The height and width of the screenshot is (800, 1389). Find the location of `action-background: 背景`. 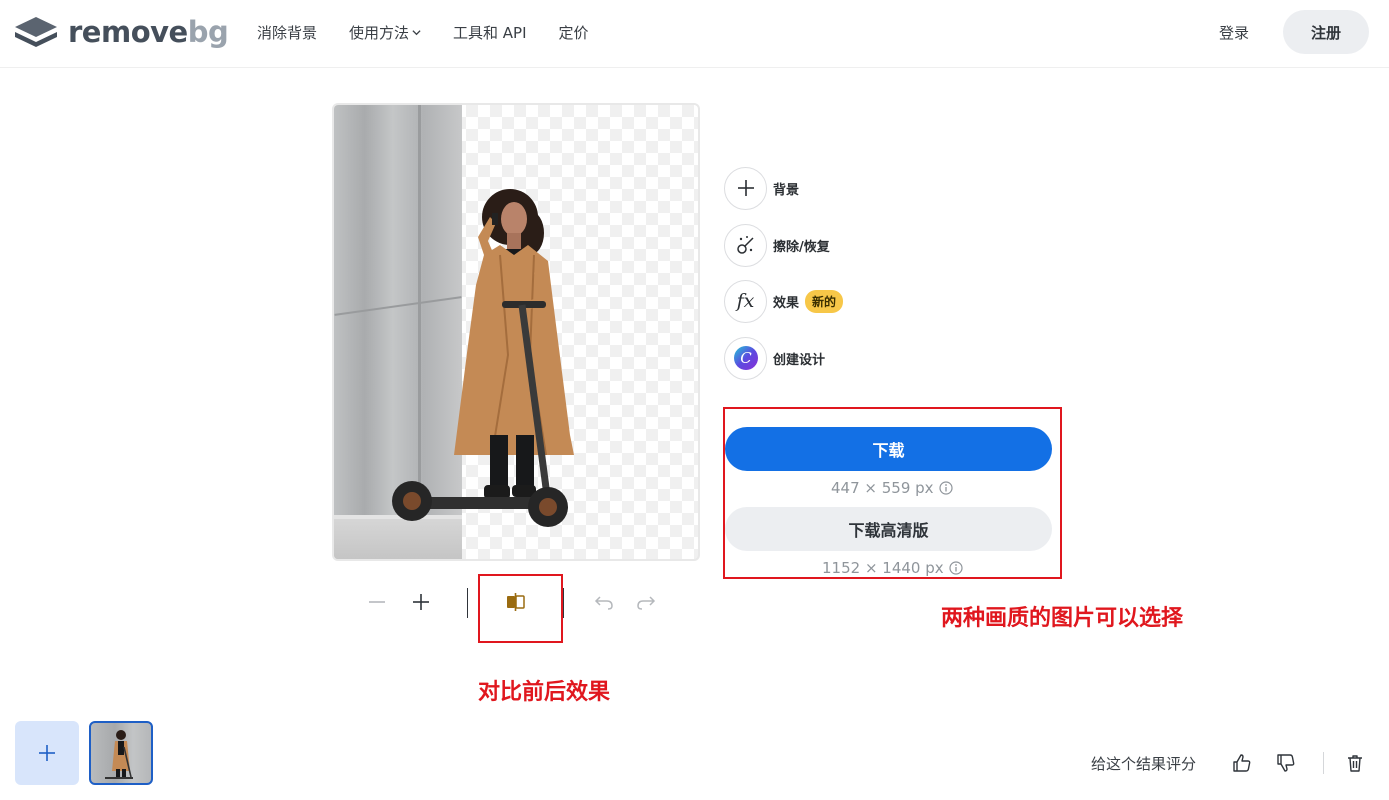

action-background: 背景 is located at coordinates (761, 188).